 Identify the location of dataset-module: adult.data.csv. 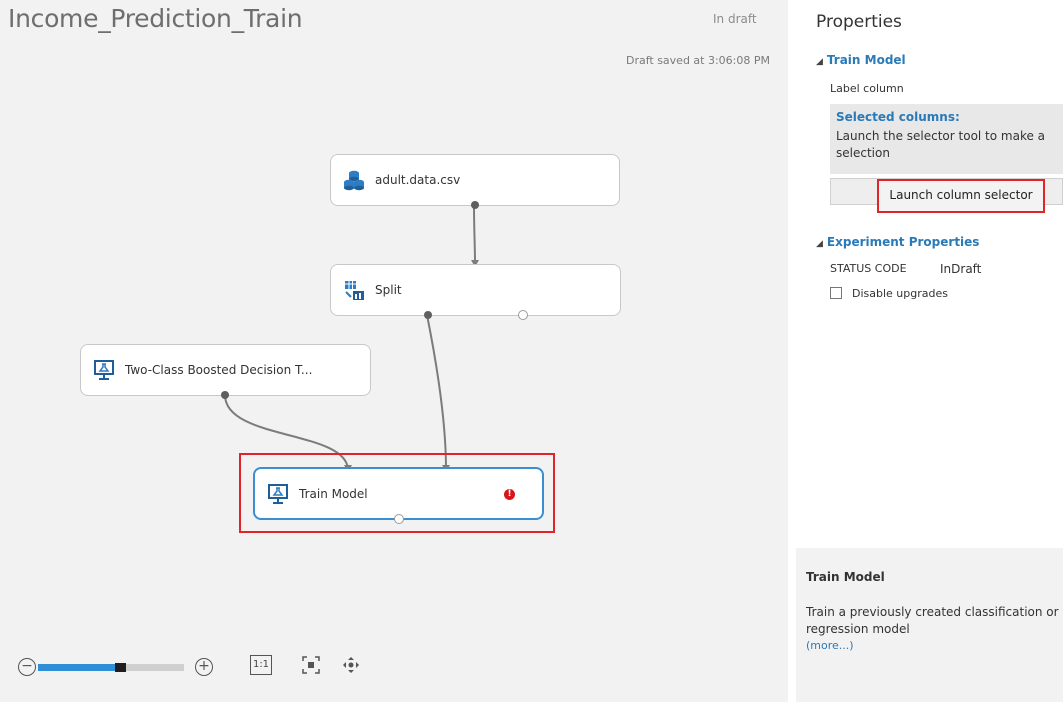
(475, 181).